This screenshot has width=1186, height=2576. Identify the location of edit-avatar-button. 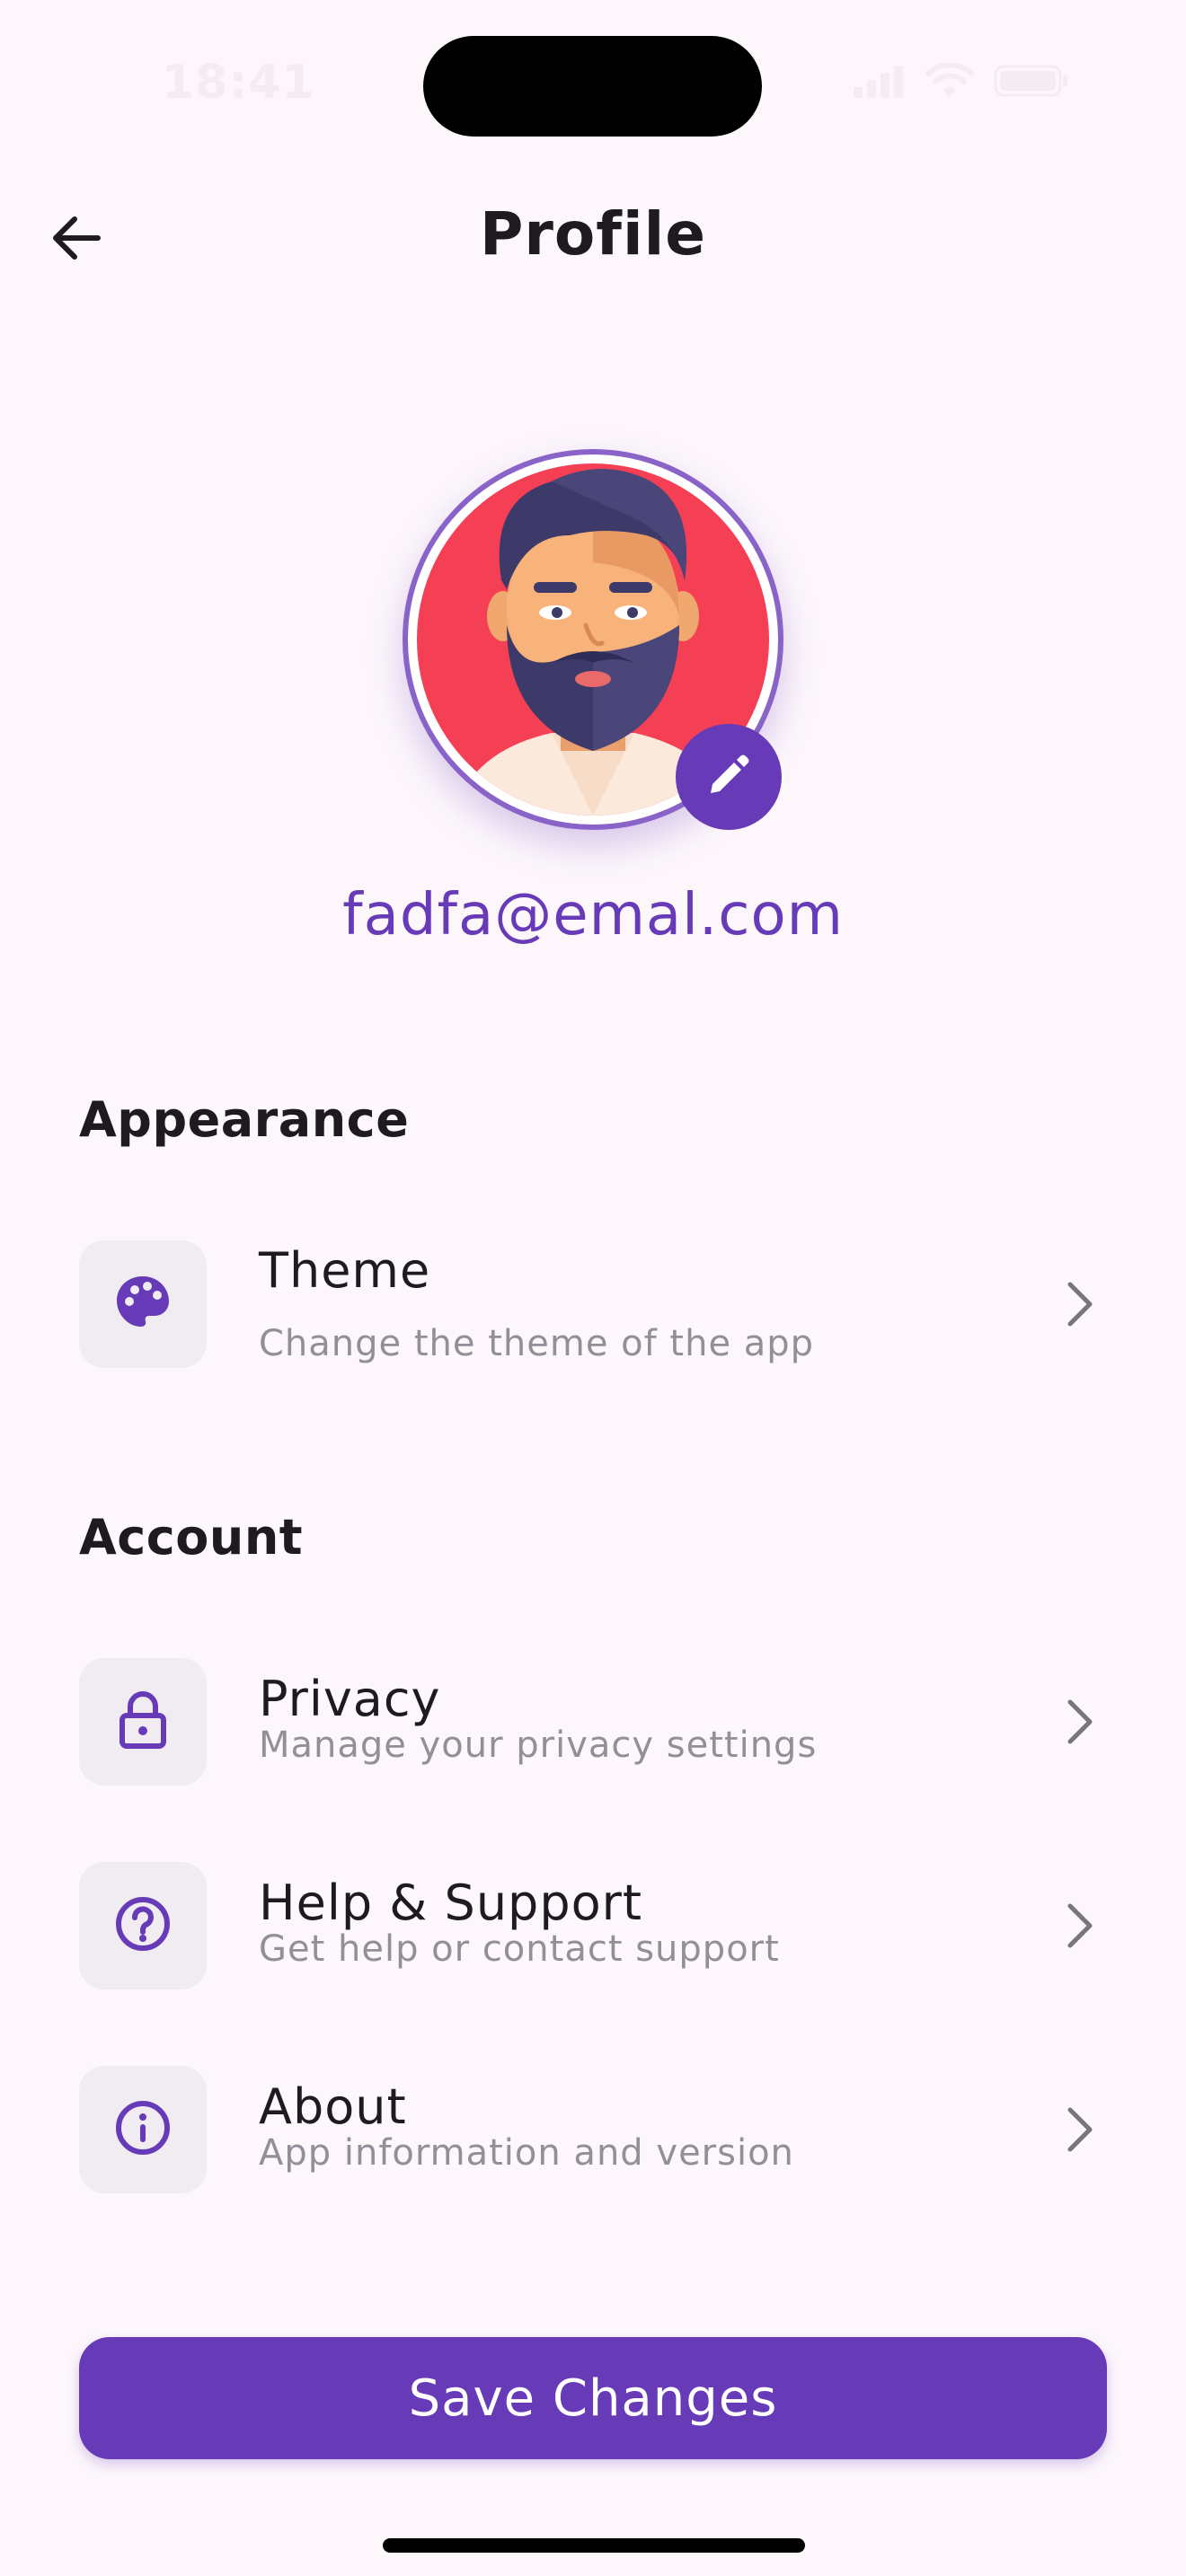
(729, 777).